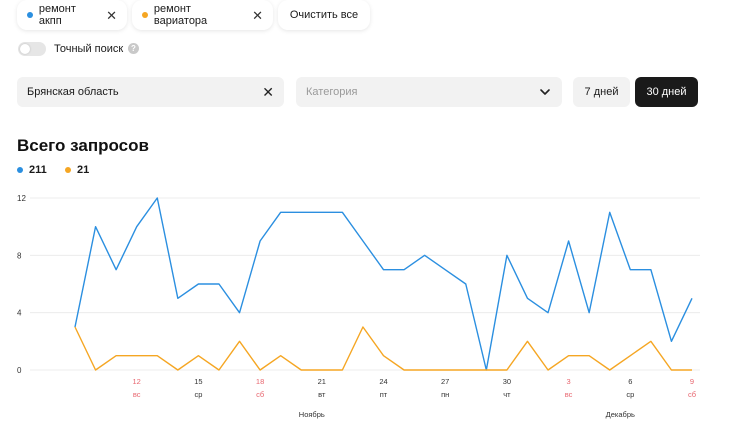  What do you see at coordinates (21, 198) in the screenshot?
I see `y-tick-label: 12` at bounding box center [21, 198].